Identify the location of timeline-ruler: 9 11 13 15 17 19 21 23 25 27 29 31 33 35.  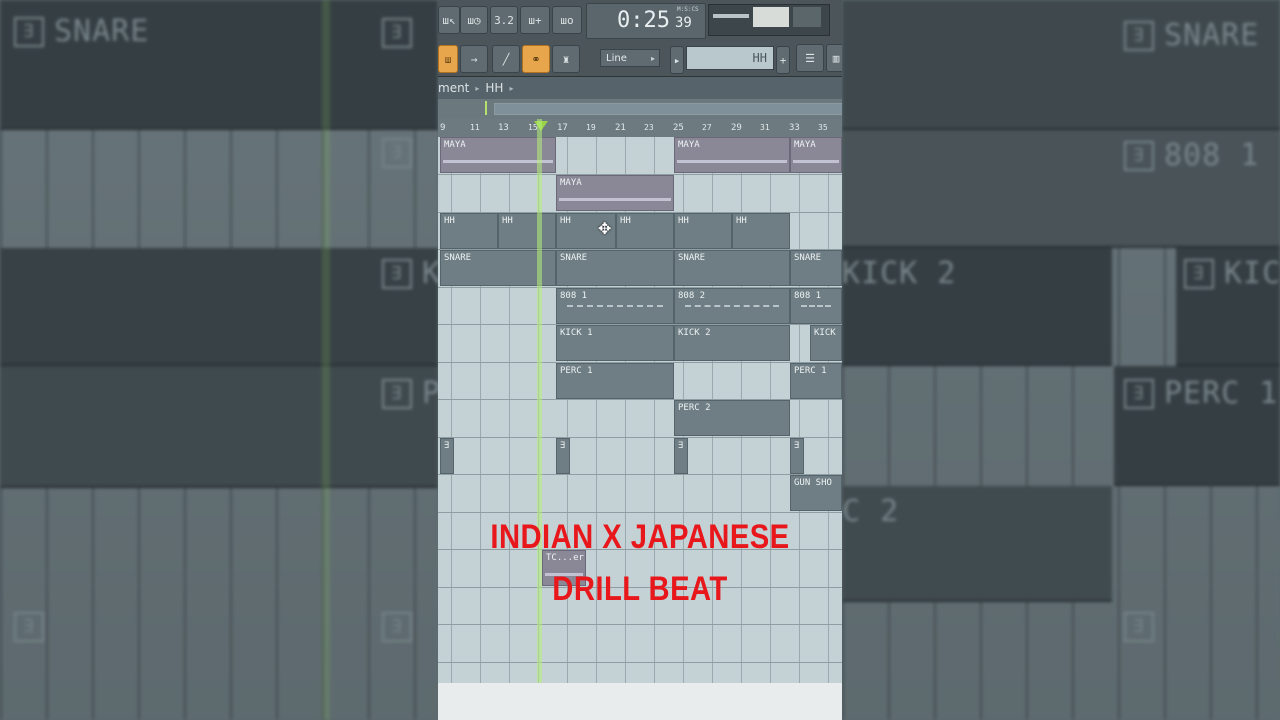
(640, 128).